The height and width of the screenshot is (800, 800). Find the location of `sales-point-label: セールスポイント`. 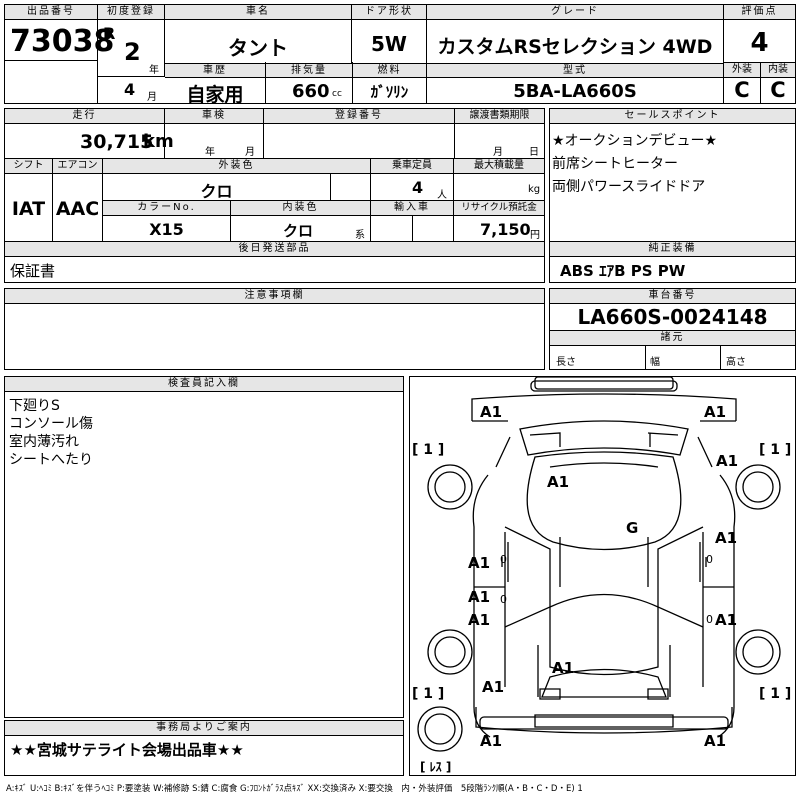

sales-point-label: セールスポイント is located at coordinates (672, 116).